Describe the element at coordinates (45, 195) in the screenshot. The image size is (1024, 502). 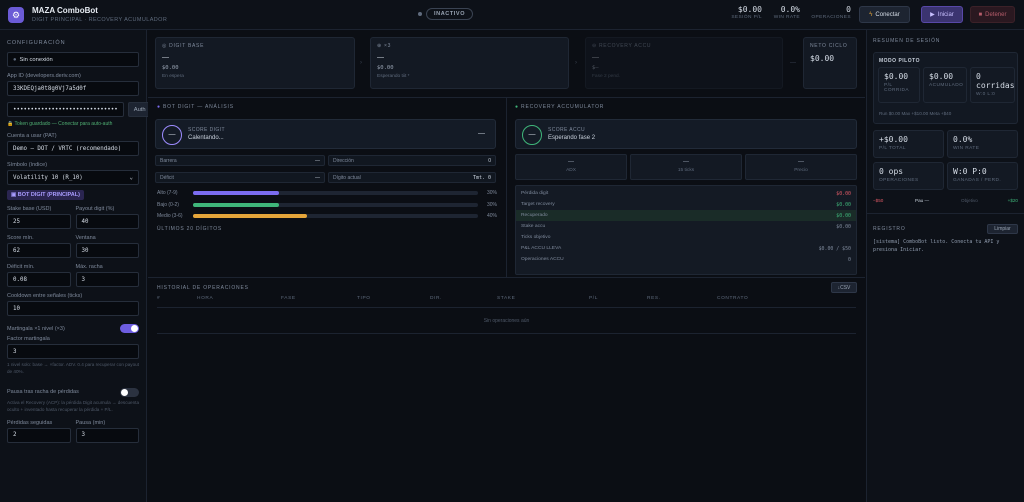
I see `section-badge-digit: ▣ BOT DIGIT (PRINCIPAL)` at that location.